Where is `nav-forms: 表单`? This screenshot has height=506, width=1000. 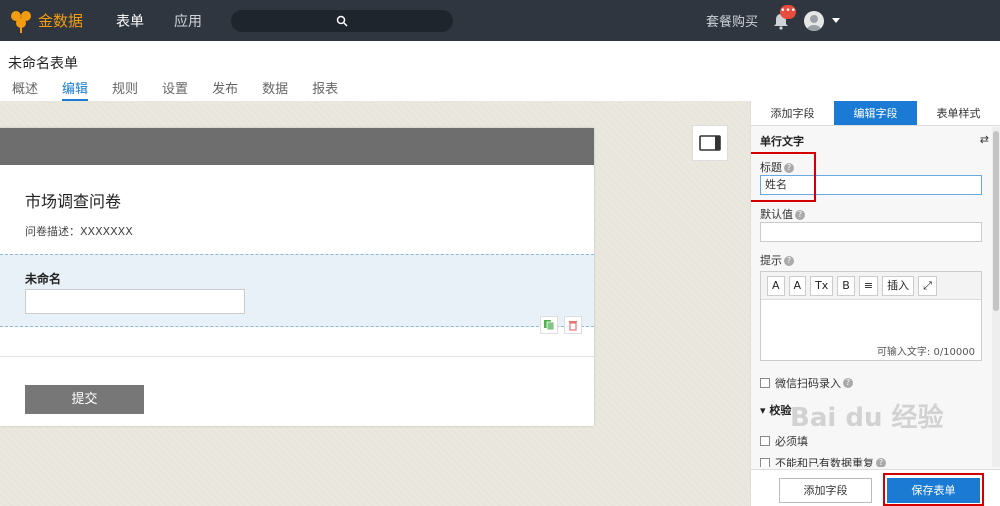
nav-forms: 表单 is located at coordinates (130, 21).